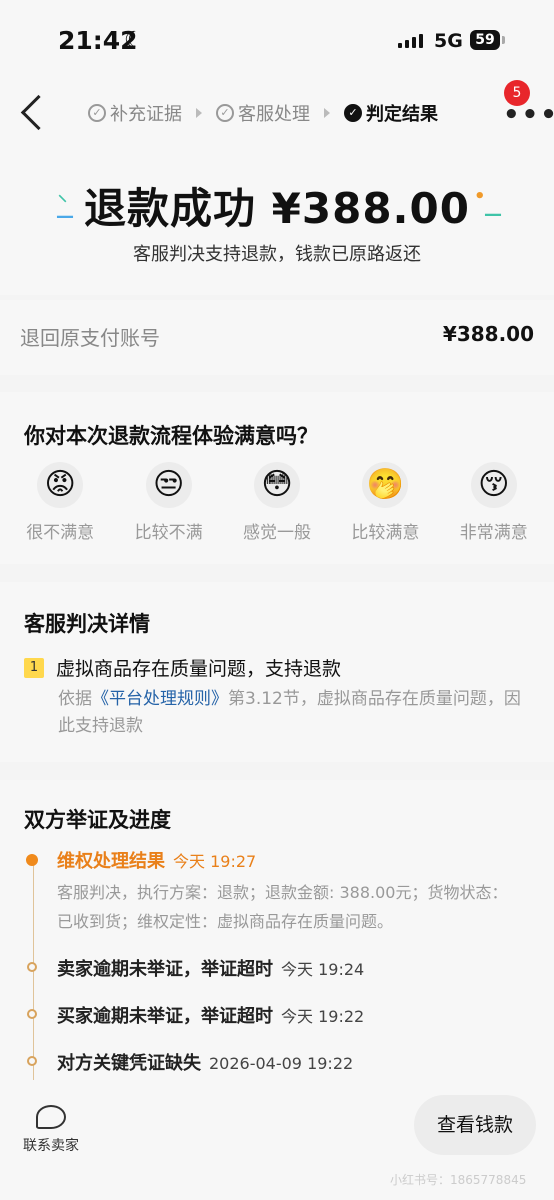 This screenshot has height=1200, width=554. I want to click on nav-bar: ✓ 补充证据 ✓ 客服处理 ✓ 判定结果 5 •••, so click(277, 115).